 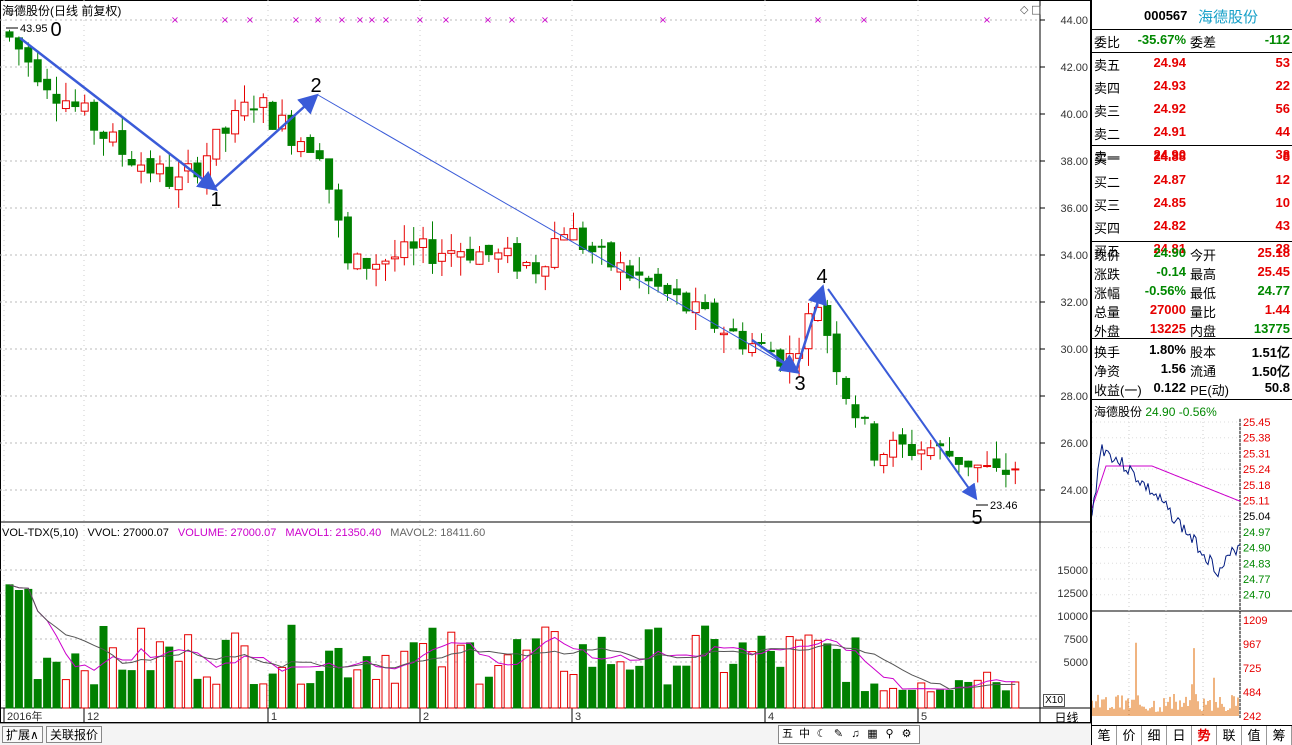 What do you see at coordinates (787, 734) in the screenshot?
I see `toolbar-five-icon: 五` at bounding box center [787, 734].